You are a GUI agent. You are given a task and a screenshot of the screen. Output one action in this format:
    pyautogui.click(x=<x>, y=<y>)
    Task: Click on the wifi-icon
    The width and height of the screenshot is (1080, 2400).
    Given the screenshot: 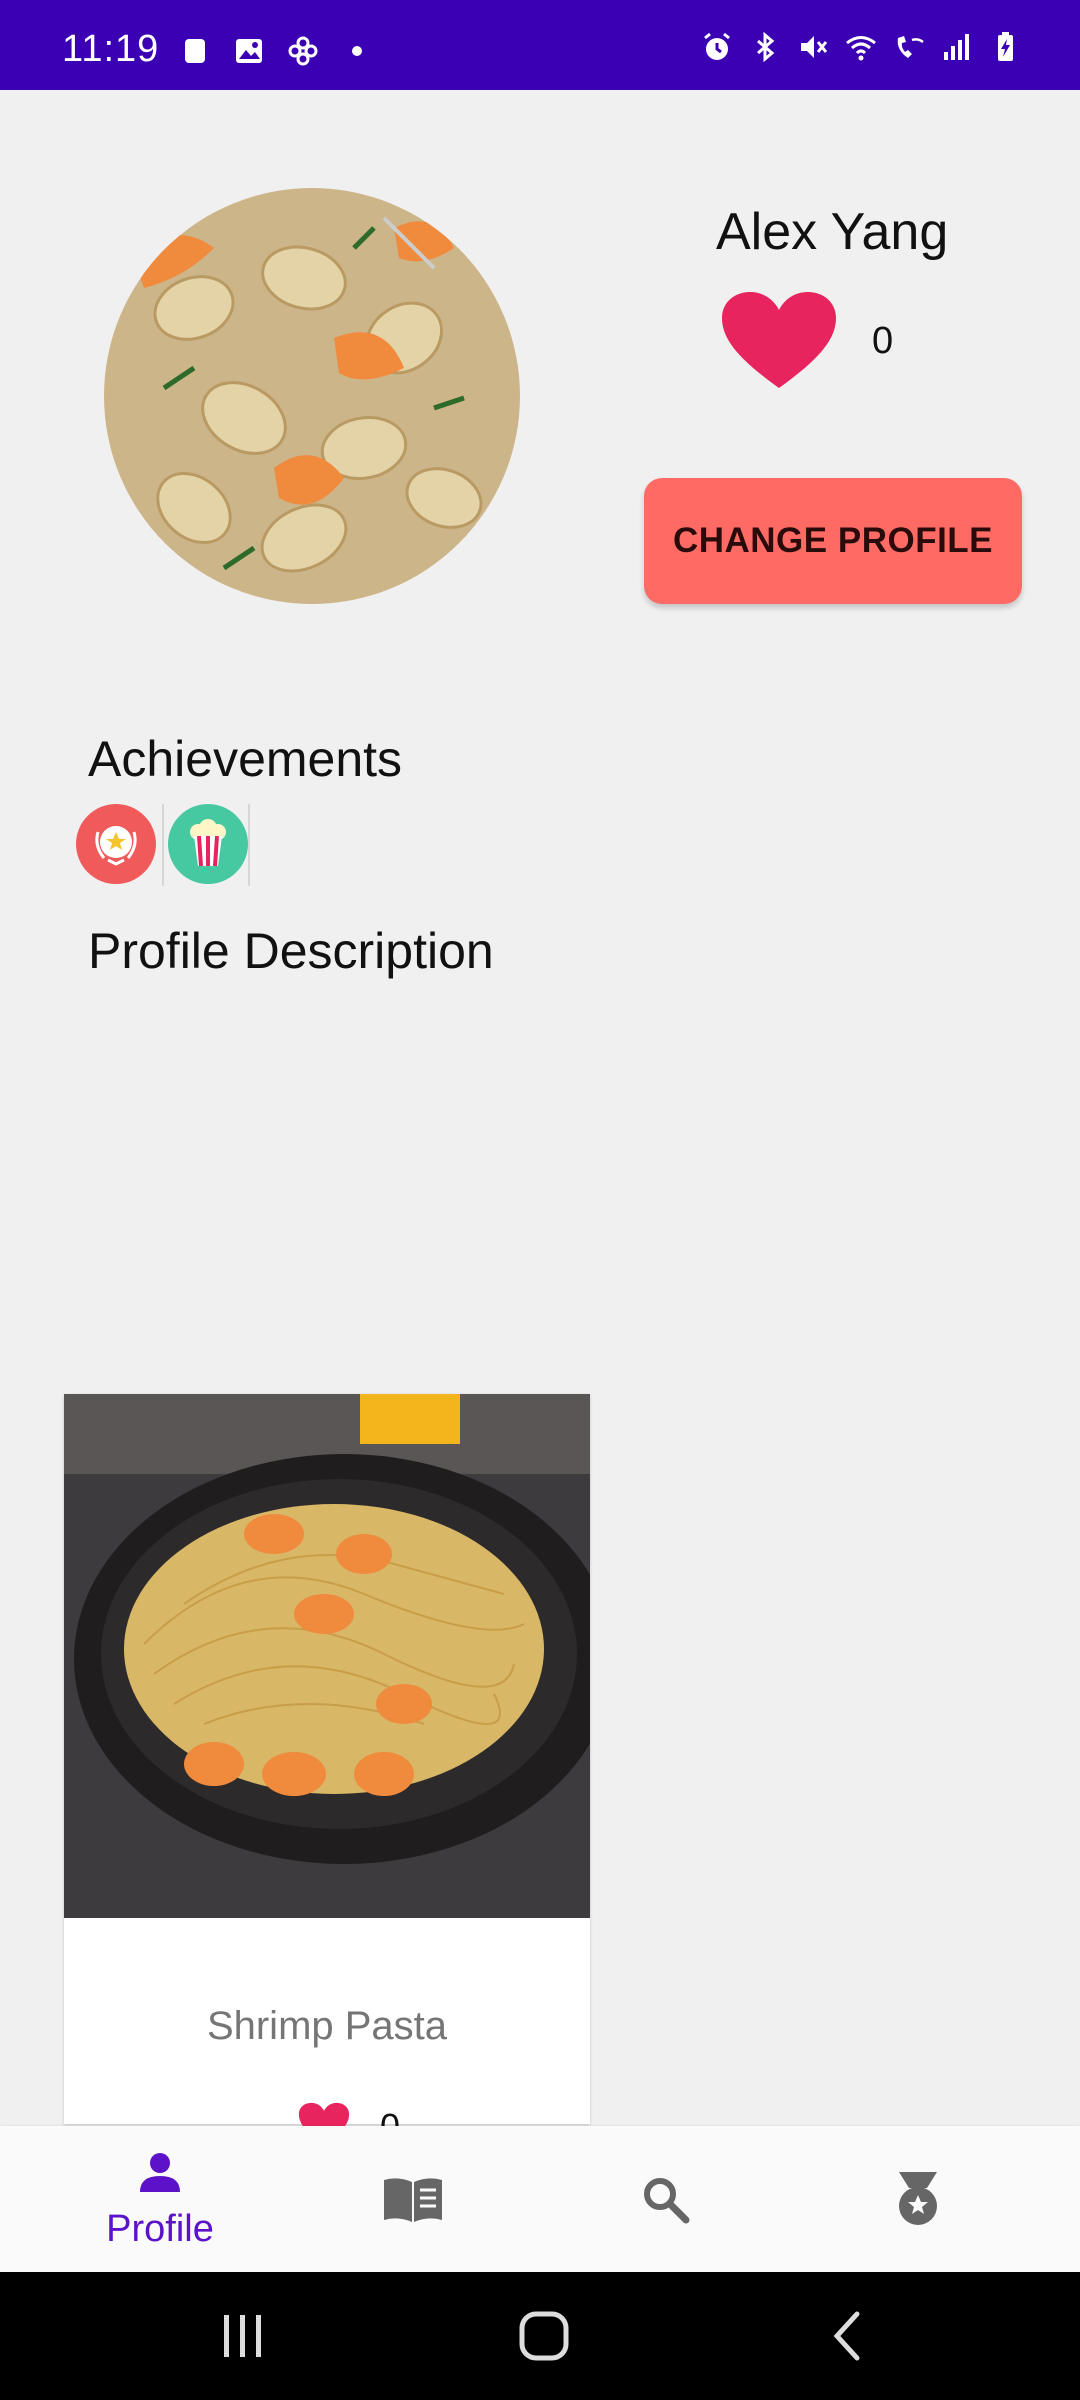 What is the action you would take?
    pyautogui.click(x=861, y=47)
    